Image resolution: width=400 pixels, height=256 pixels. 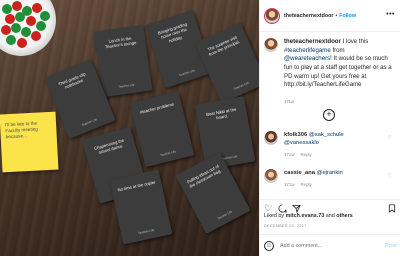 What do you see at coordinates (136, 186) in the screenshot?
I see `card-text: No time at the copier` at bounding box center [136, 186].